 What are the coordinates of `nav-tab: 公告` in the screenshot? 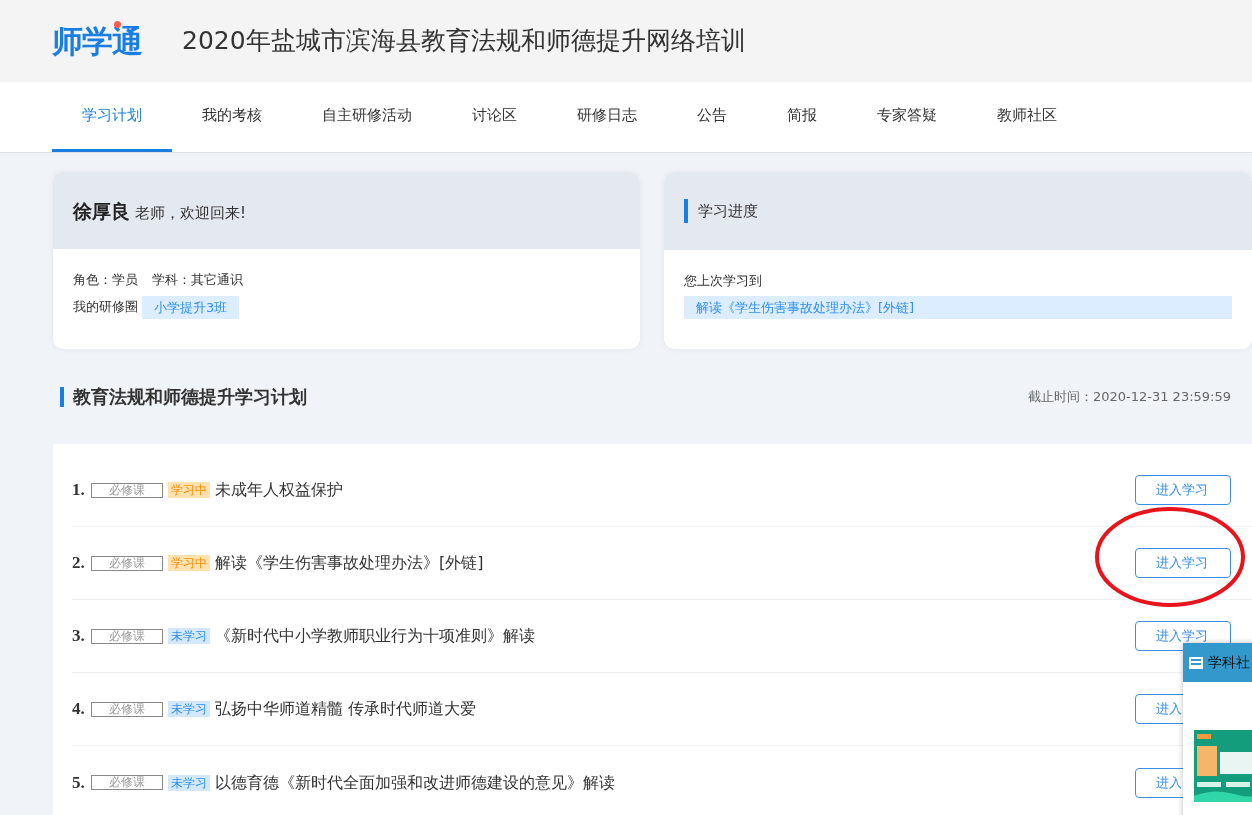 It's located at (712, 117).